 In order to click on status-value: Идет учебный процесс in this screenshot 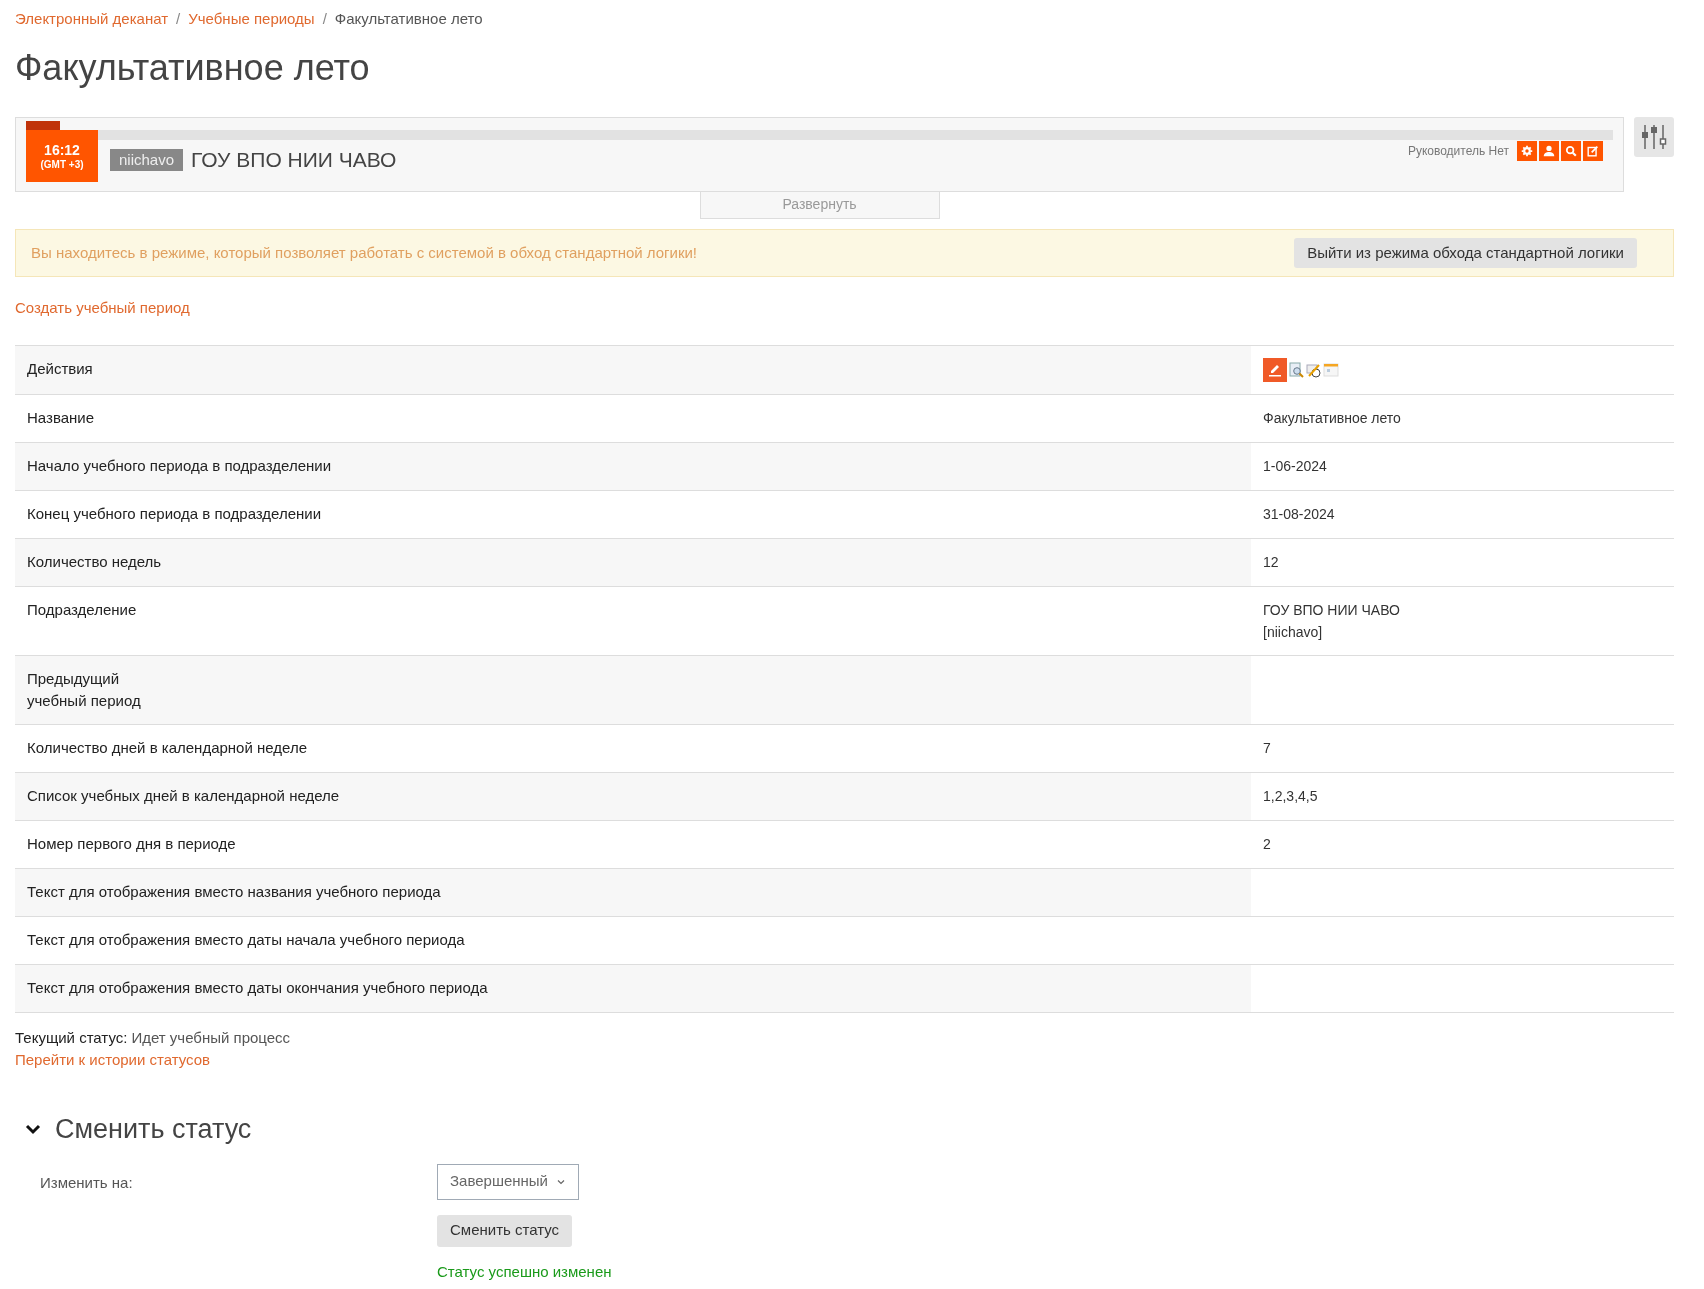, I will do `click(211, 1038)`.